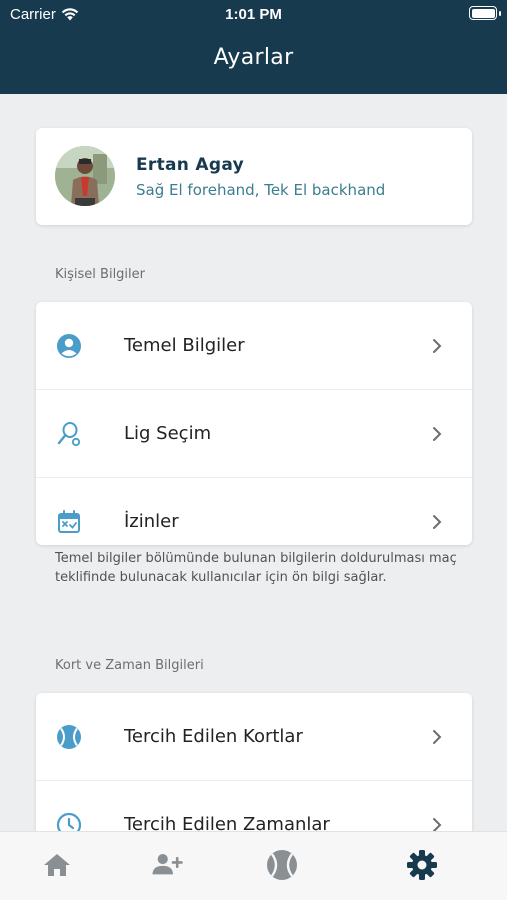 The height and width of the screenshot is (900, 507). I want to click on list-item-tercih-kortlar: Tercih Edilen Kortlar, so click(254, 737).